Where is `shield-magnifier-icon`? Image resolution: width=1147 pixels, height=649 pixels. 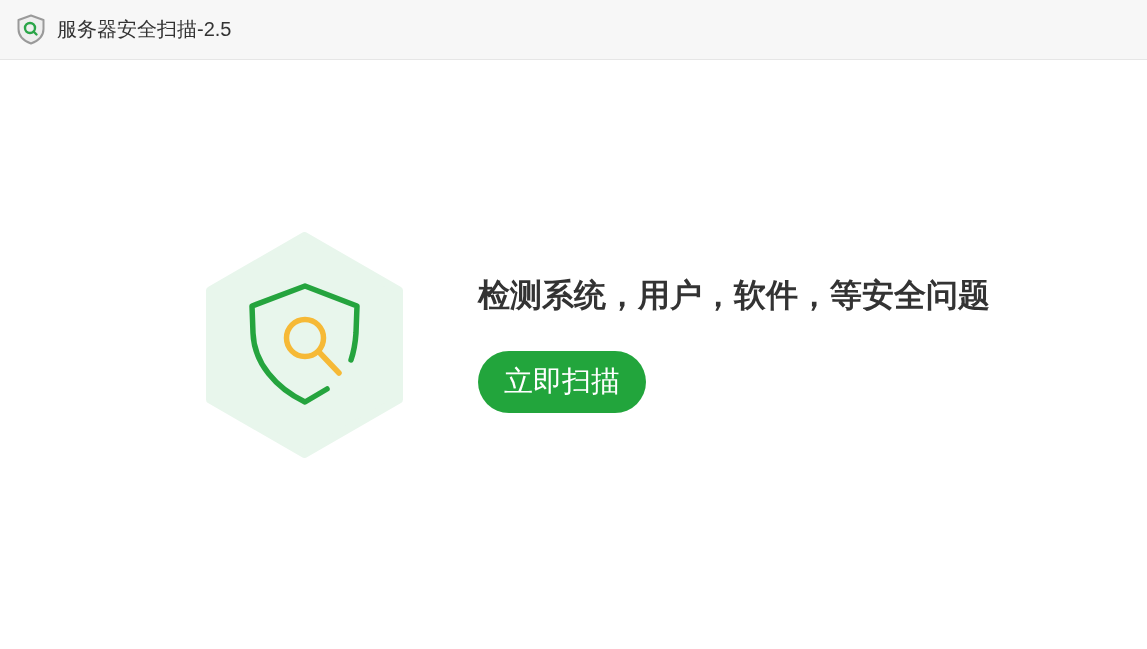 shield-magnifier-icon is located at coordinates (31, 29).